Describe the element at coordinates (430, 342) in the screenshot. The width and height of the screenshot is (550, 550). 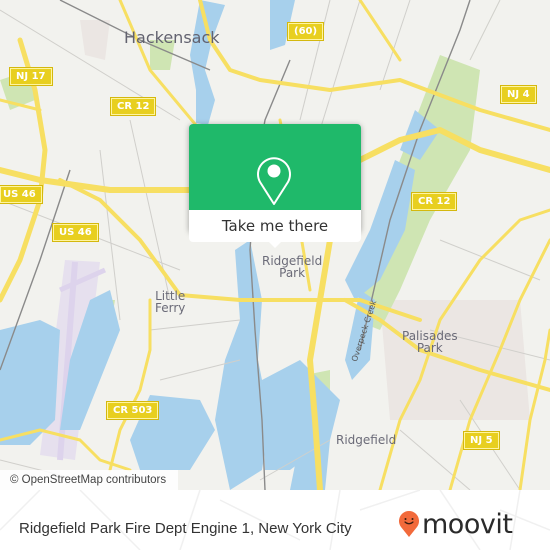
I see `place-label-palisades-park: Palisades Park` at that location.